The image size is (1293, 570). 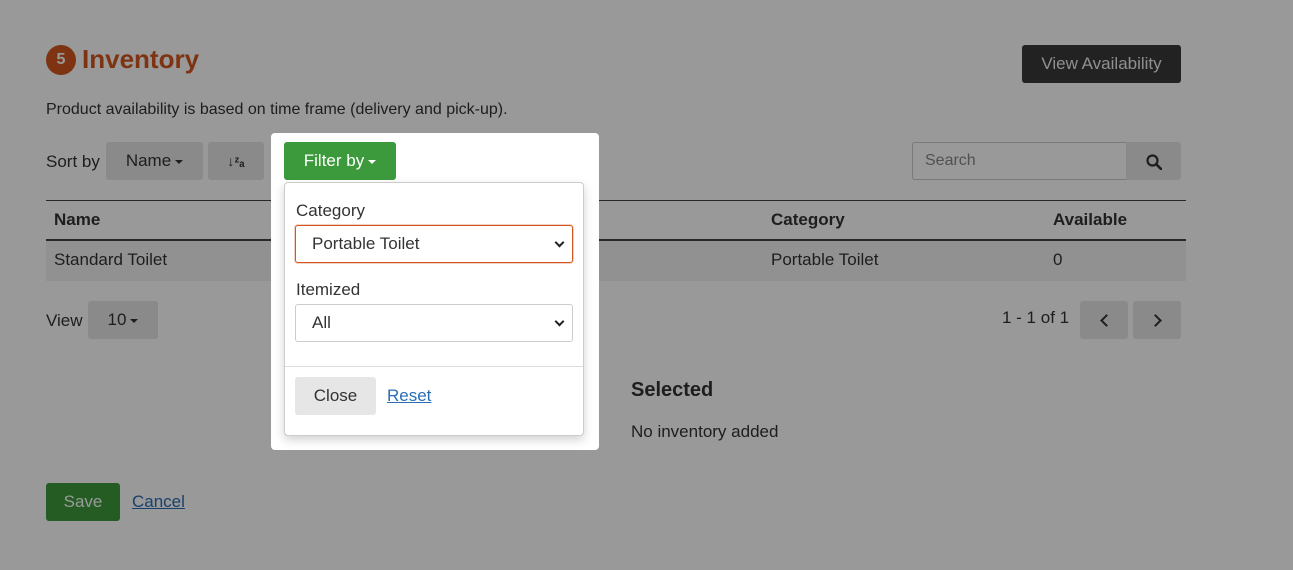 What do you see at coordinates (434, 366) in the screenshot?
I see `divider` at bounding box center [434, 366].